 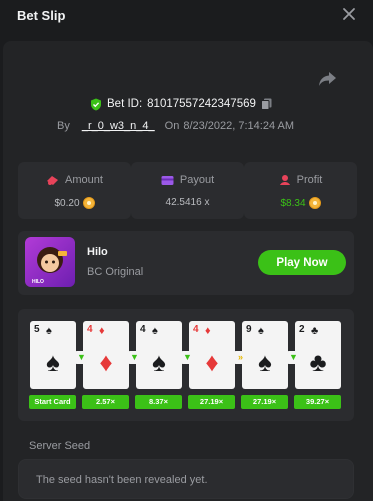 I want to click on by-label: By, so click(x=63, y=126).